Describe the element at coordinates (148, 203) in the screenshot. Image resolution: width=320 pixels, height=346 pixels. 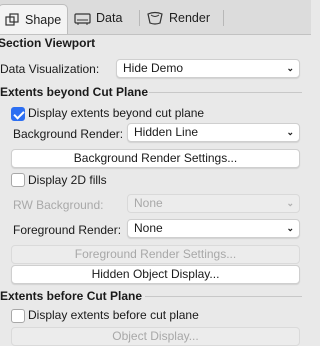
I see `rw-background-value: None` at that location.